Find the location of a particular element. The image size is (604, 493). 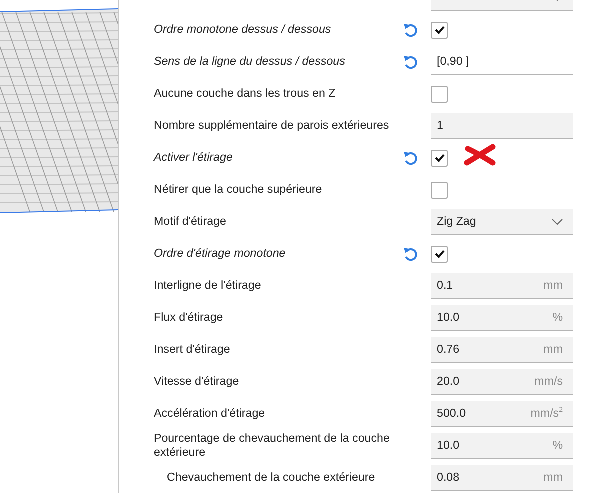

setting-label: Pourcentage de chevauchement de la couche extérieure is located at coordinates (272, 446).